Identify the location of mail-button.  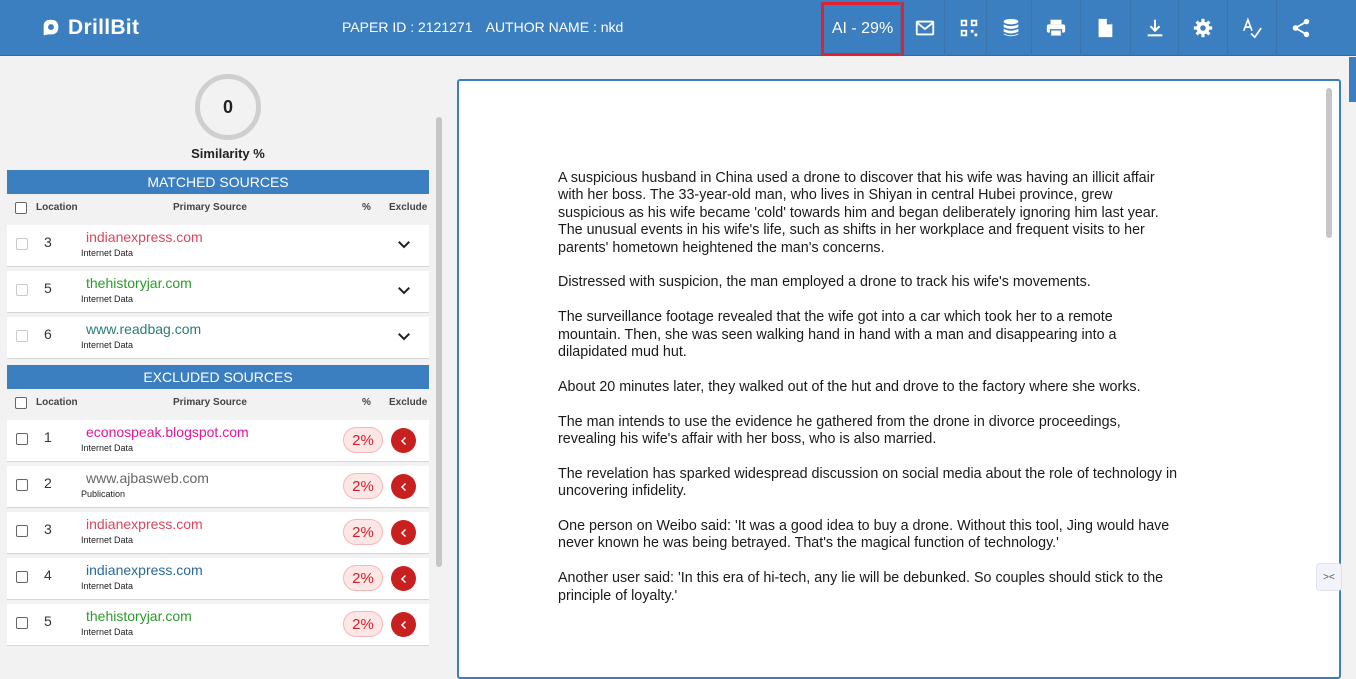
(924, 28).